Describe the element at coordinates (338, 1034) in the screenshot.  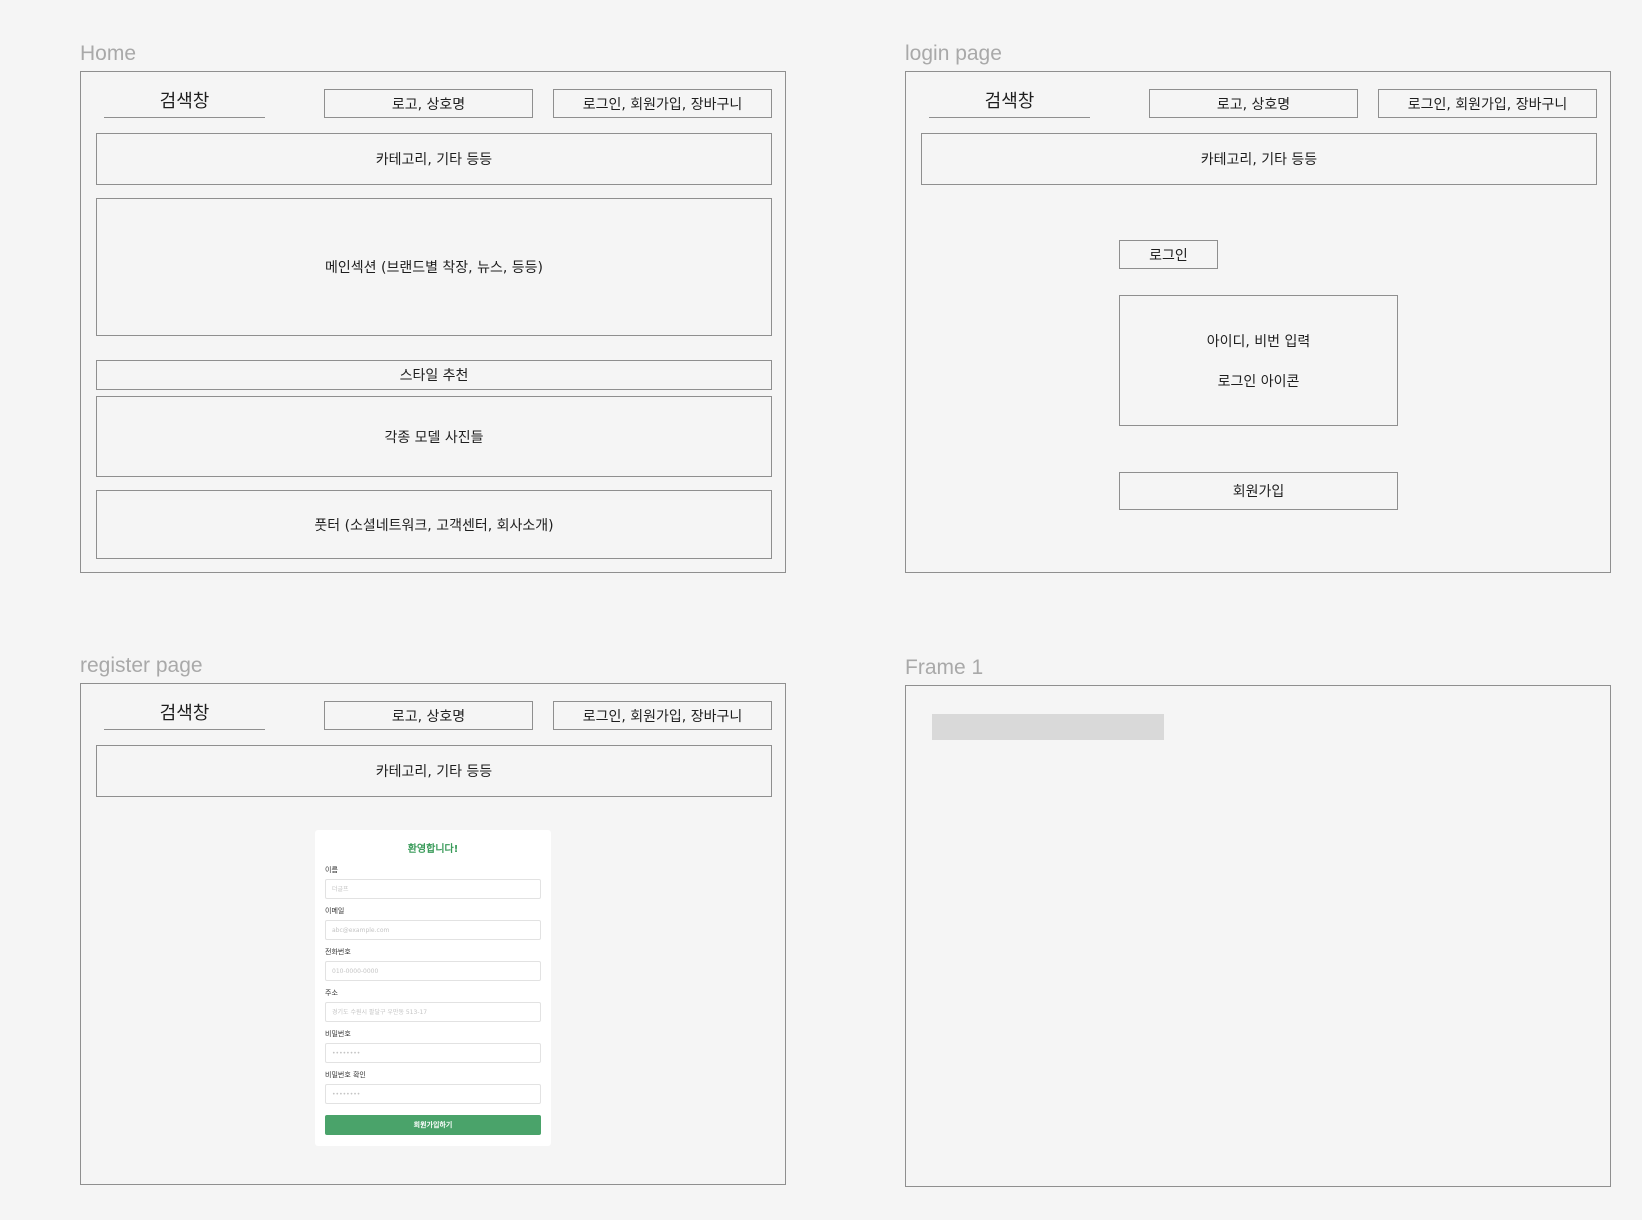
I see `password-label: 비밀번호` at that location.